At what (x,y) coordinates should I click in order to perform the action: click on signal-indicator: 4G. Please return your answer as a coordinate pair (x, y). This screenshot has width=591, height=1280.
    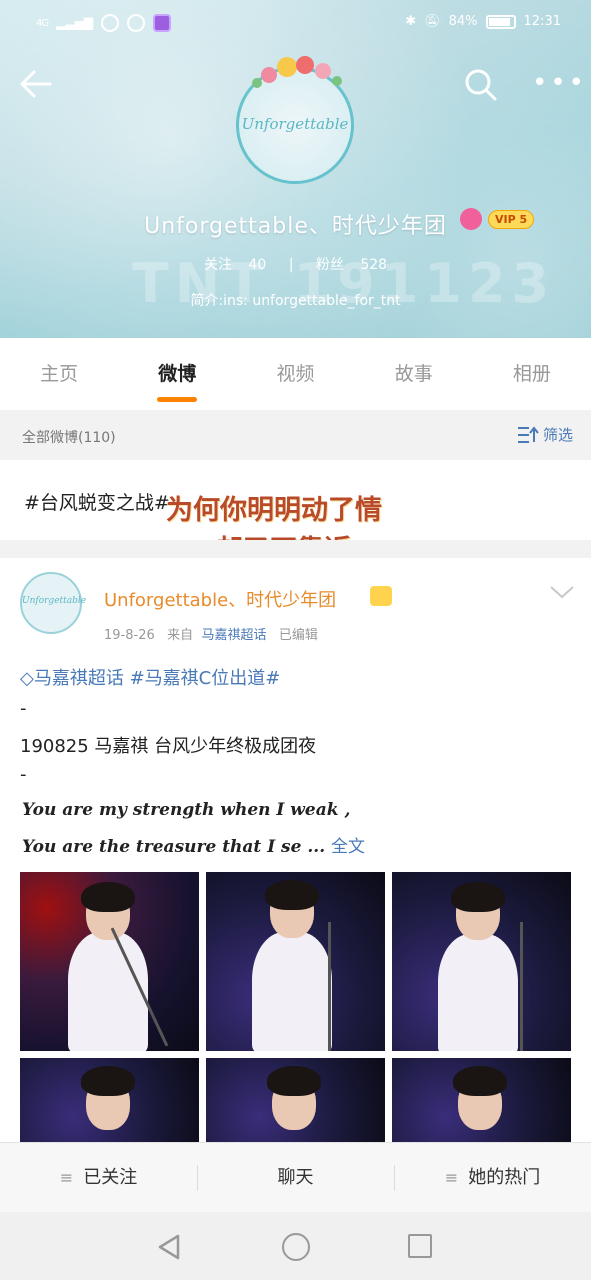
    Looking at the image, I should click on (42, 23).